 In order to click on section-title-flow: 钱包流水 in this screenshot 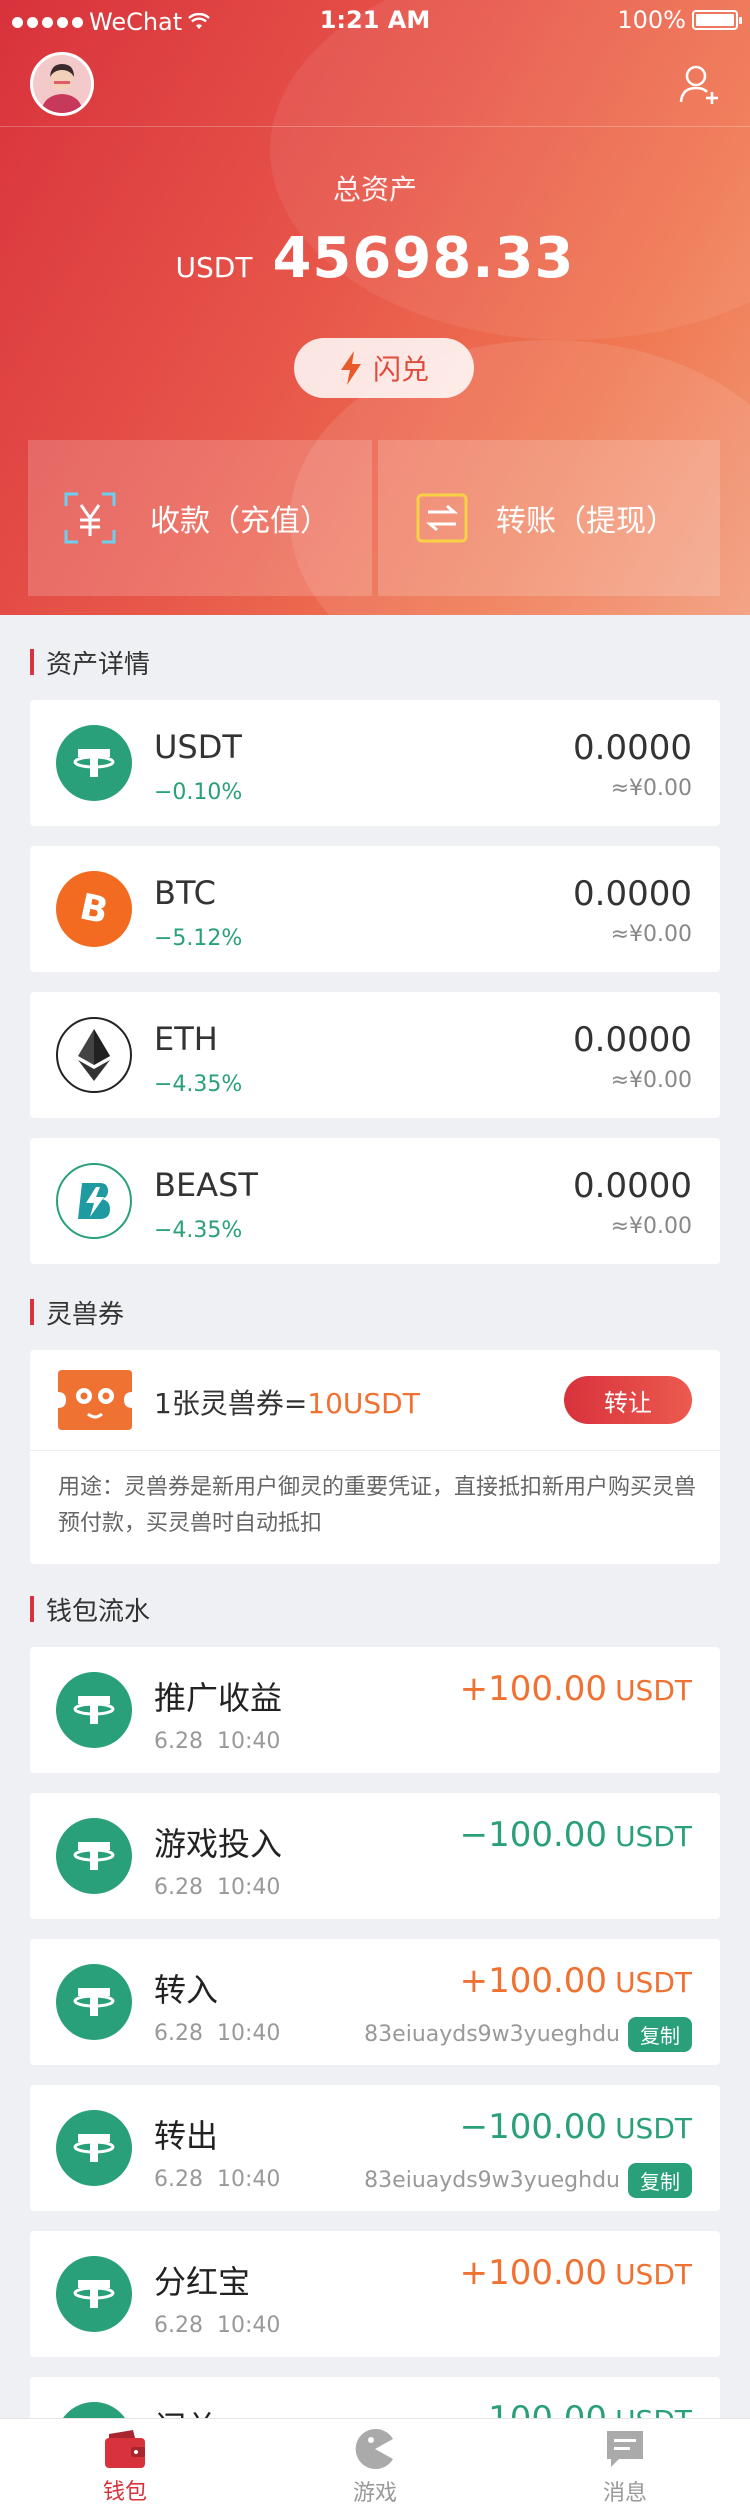, I will do `click(90, 1610)`.